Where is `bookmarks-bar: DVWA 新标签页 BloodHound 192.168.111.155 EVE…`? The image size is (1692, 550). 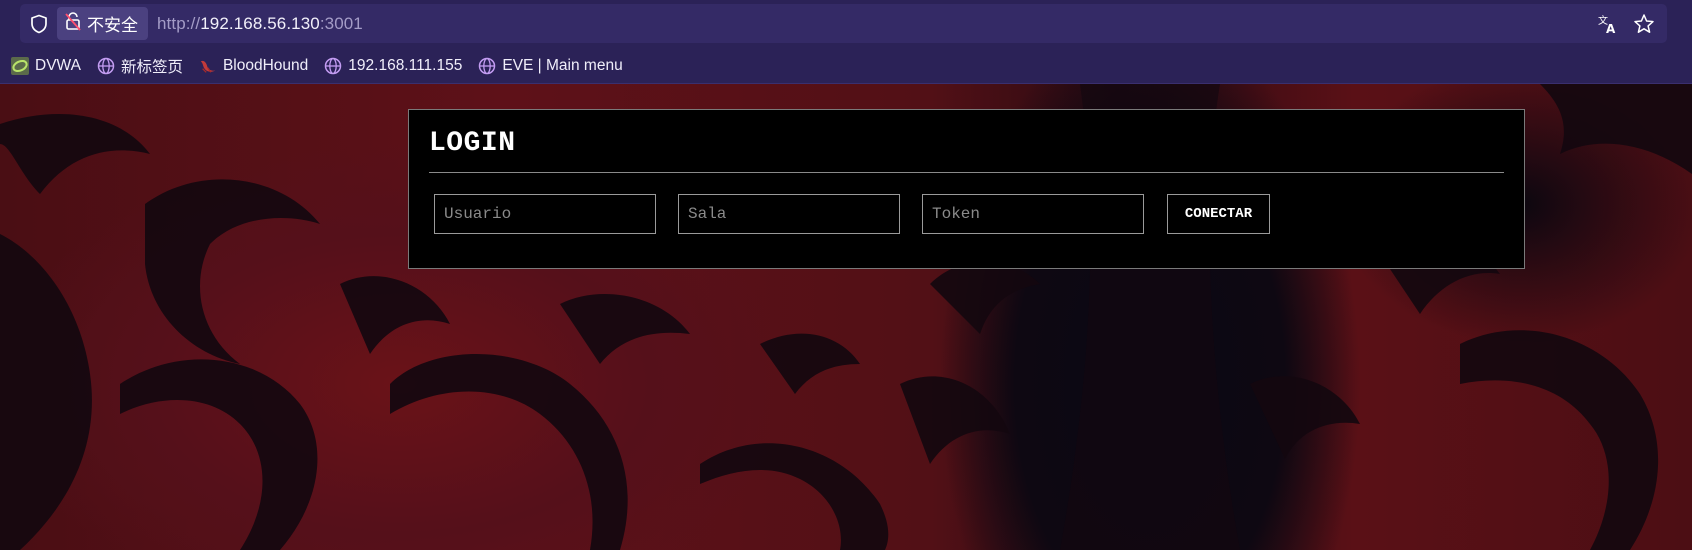
bookmarks-bar: DVWA 新标签页 BloodHound 192.168.111.155 EVE… is located at coordinates (846, 66).